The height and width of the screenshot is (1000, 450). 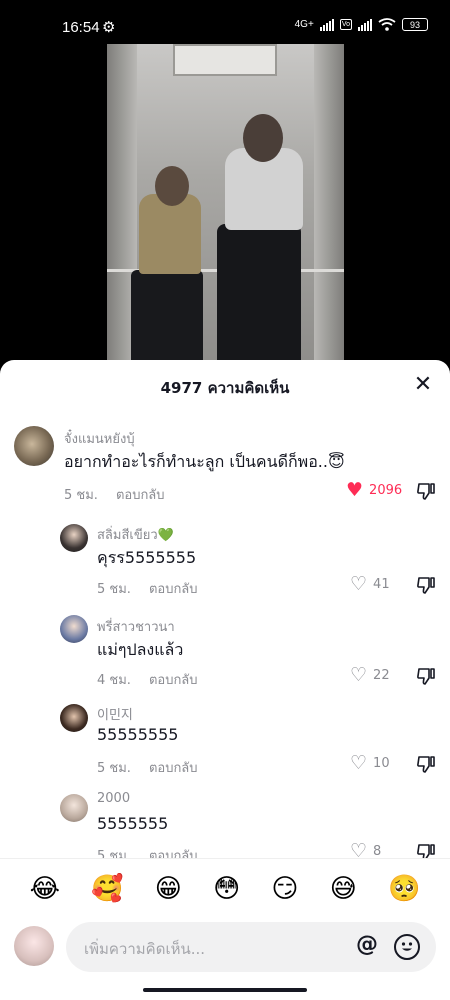 What do you see at coordinates (386, 490) in the screenshot?
I see `like-count: 2096` at bounding box center [386, 490].